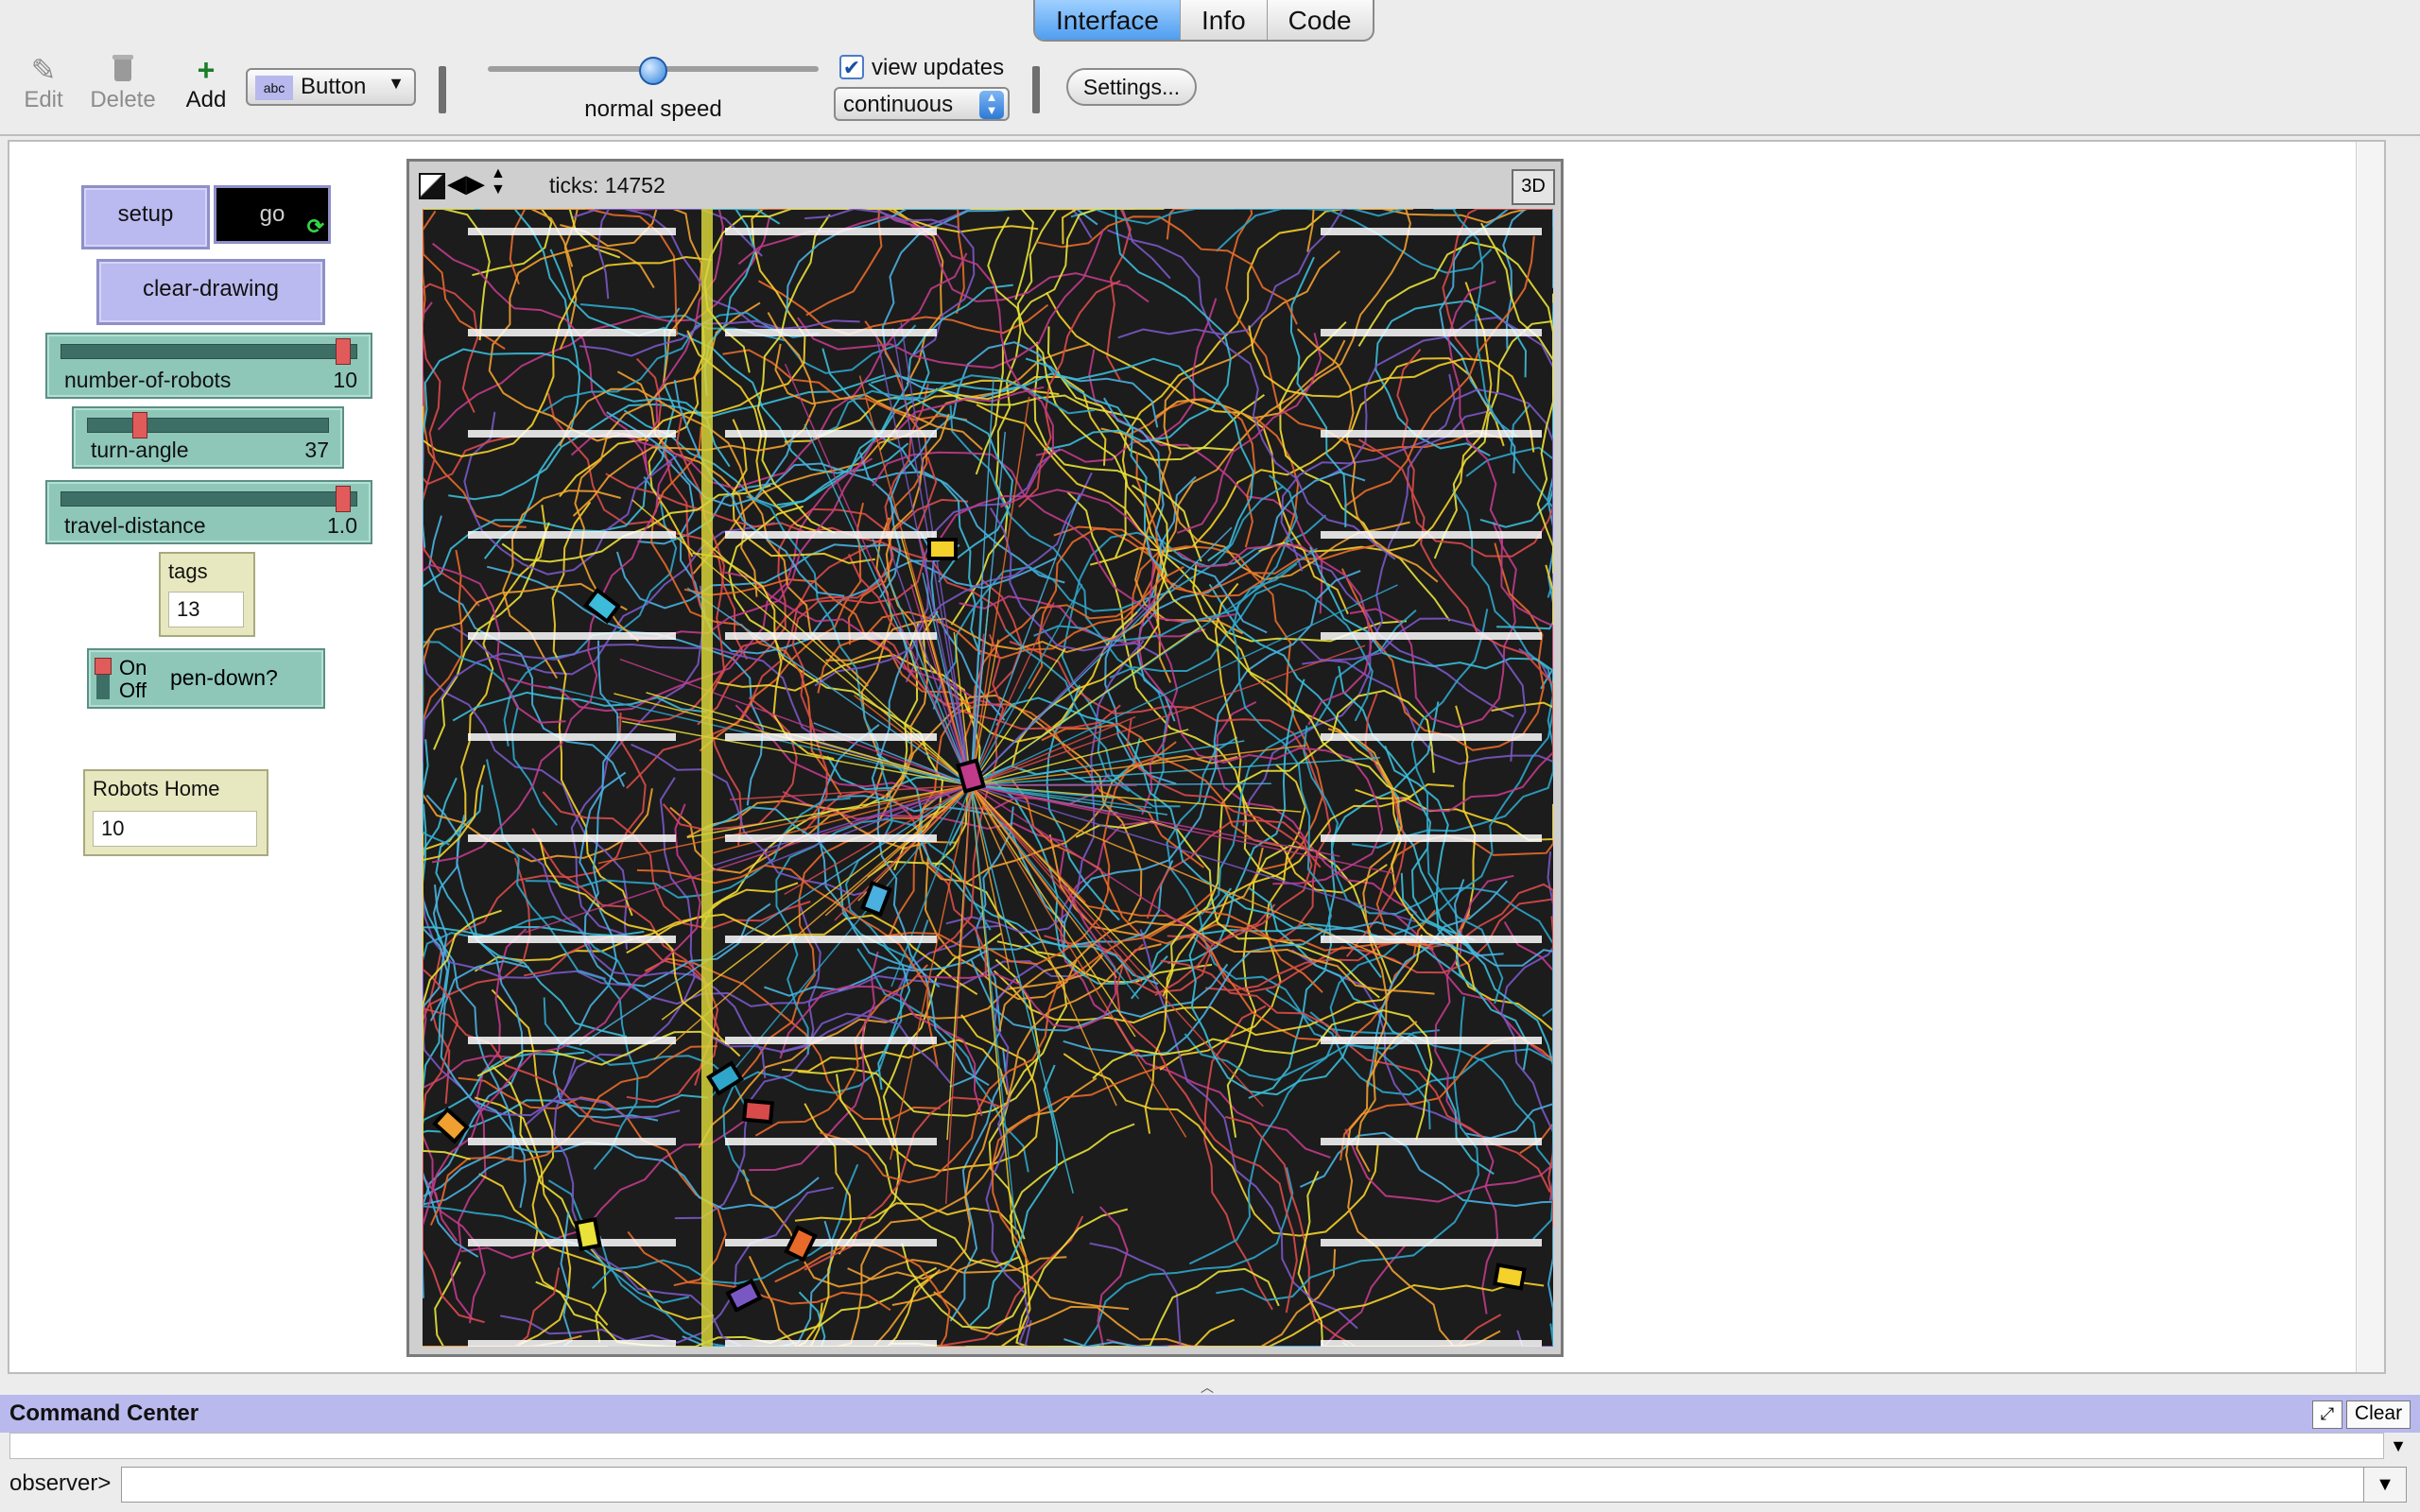  I want to click on pencil-icon: ✎, so click(43, 70).